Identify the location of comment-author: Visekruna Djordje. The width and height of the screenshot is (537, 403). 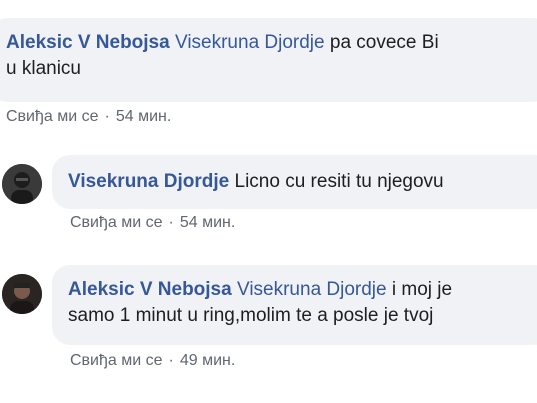
(148, 181).